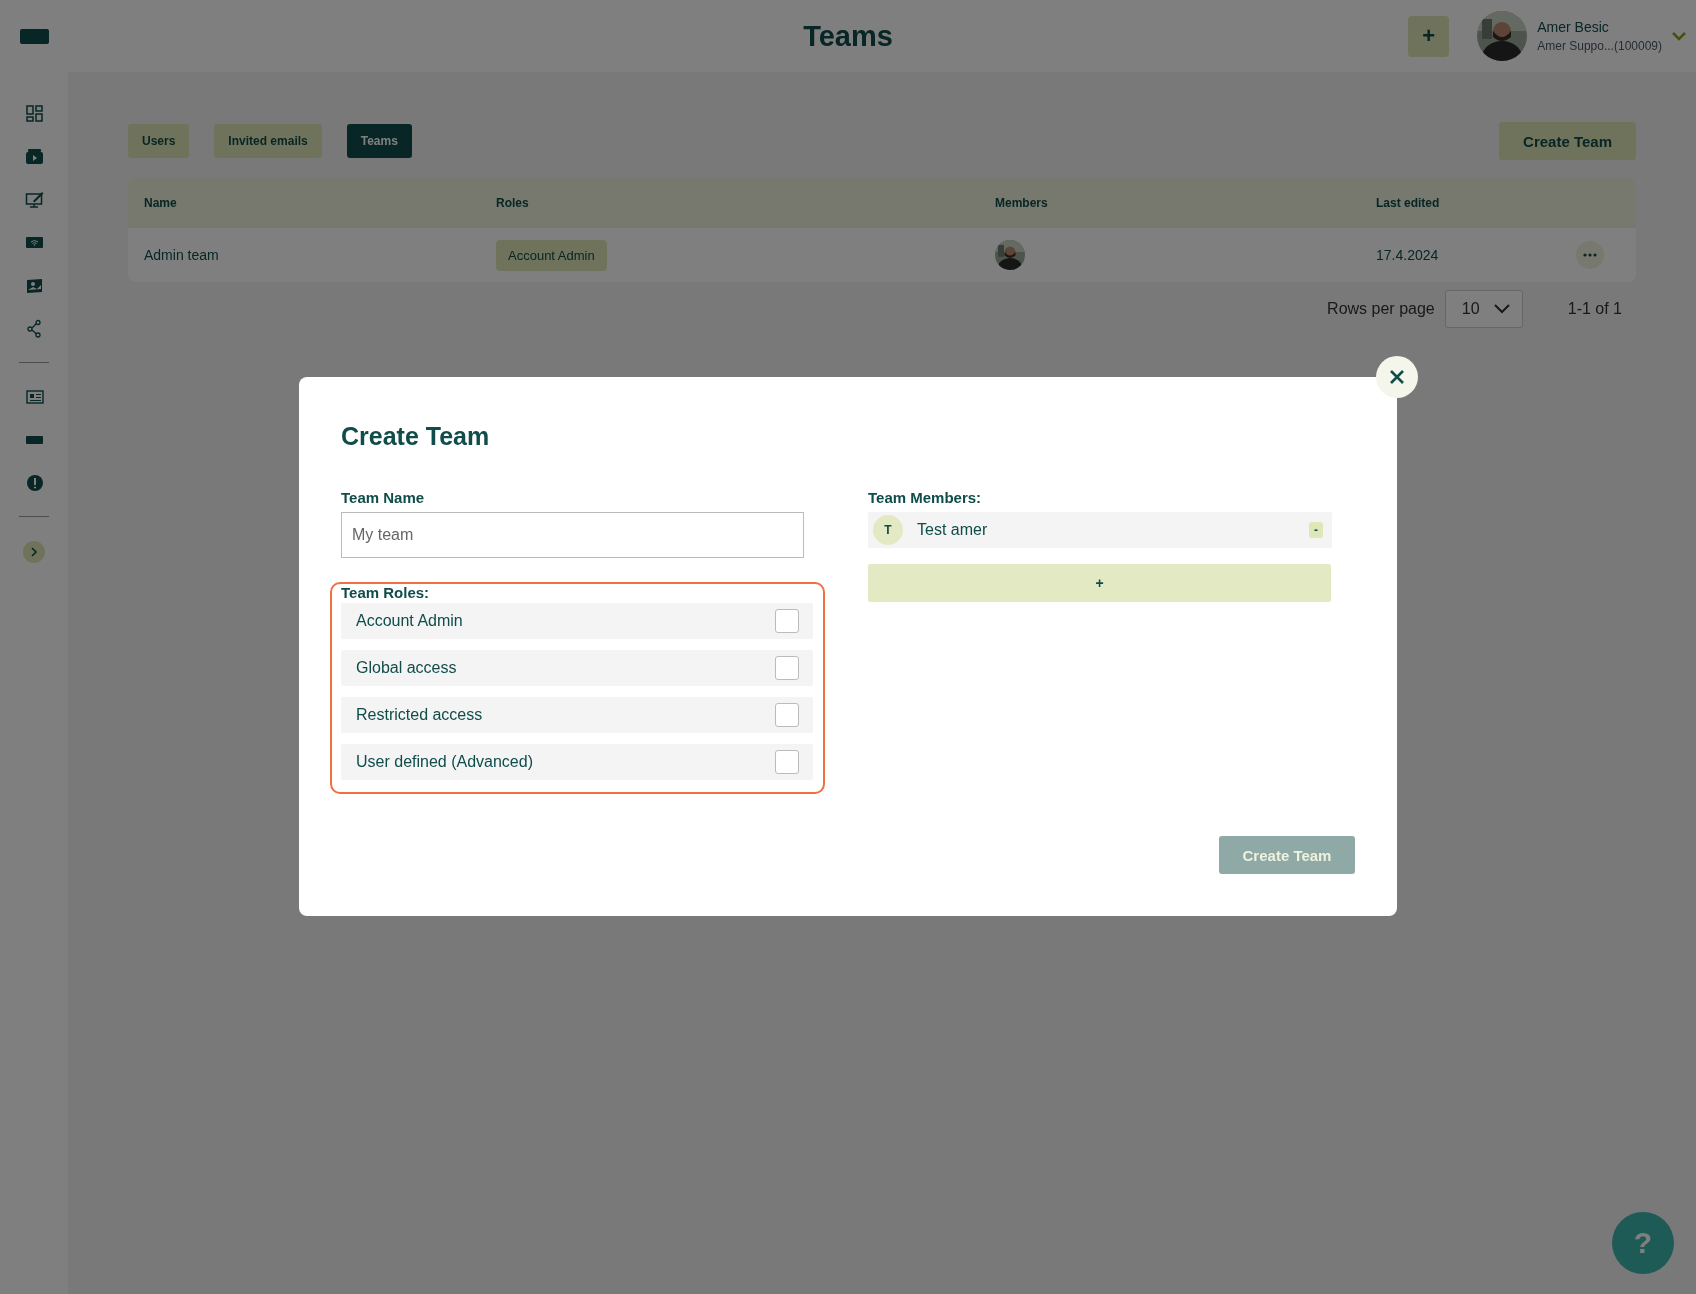  Describe the element at coordinates (1429, 36) in the screenshot. I see `add-button: +` at that location.